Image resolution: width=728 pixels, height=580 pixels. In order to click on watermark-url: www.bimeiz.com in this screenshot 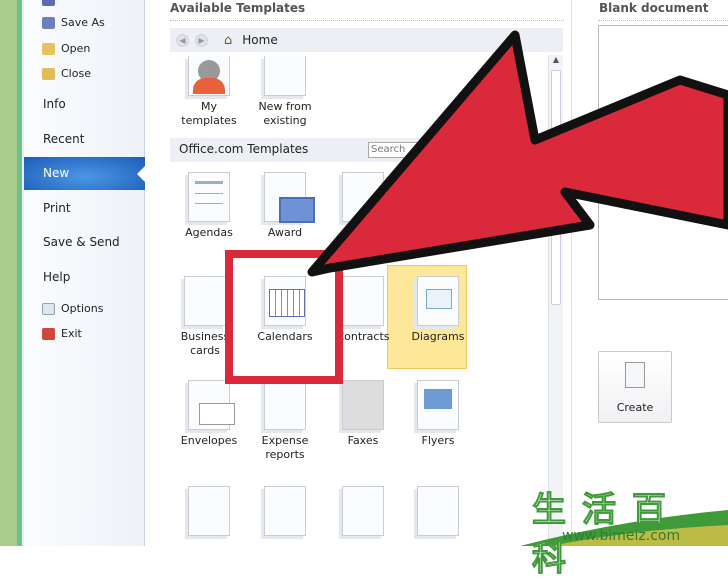, I will do `click(621, 536)`.